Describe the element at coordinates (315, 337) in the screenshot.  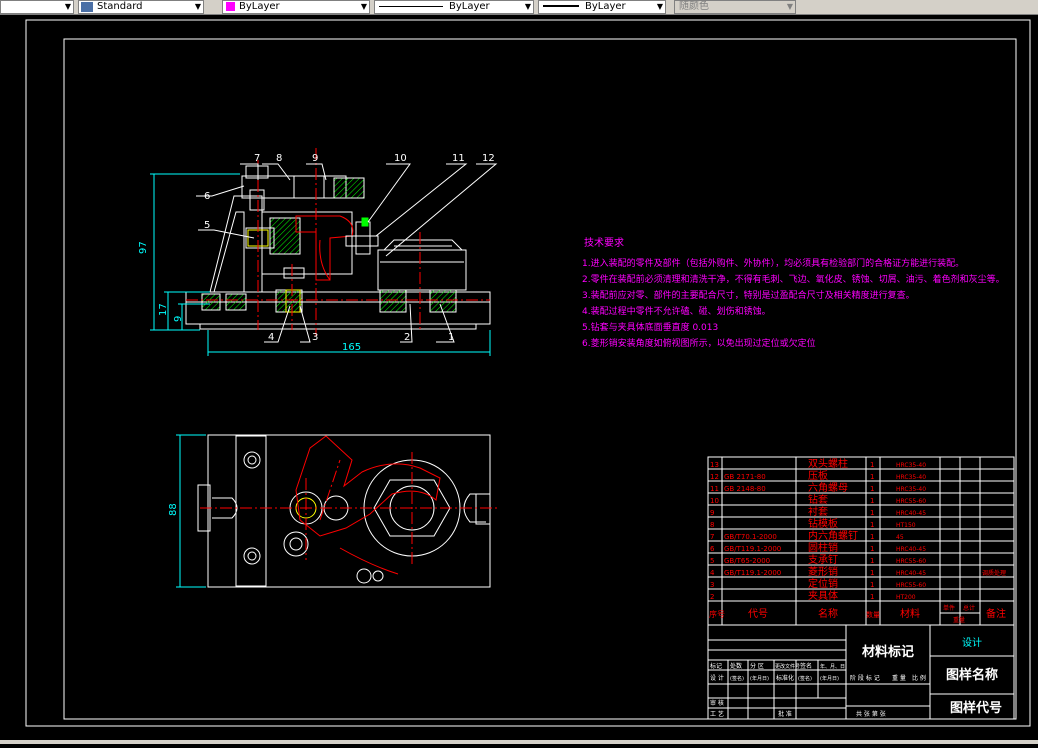
I see `balloon-3: 3` at that location.